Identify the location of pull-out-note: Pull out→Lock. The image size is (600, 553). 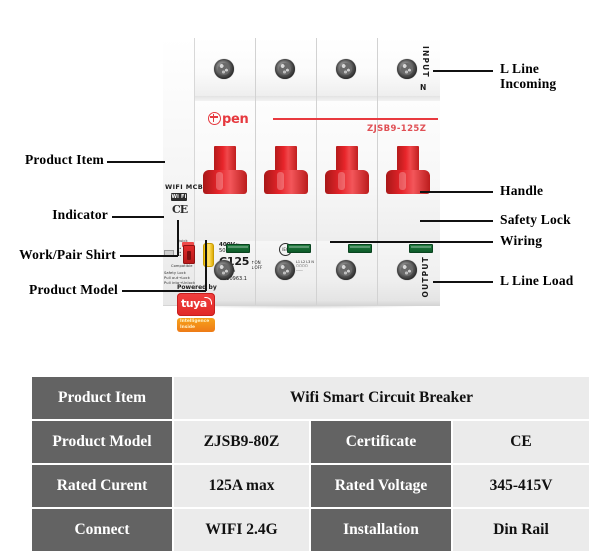
(177, 278).